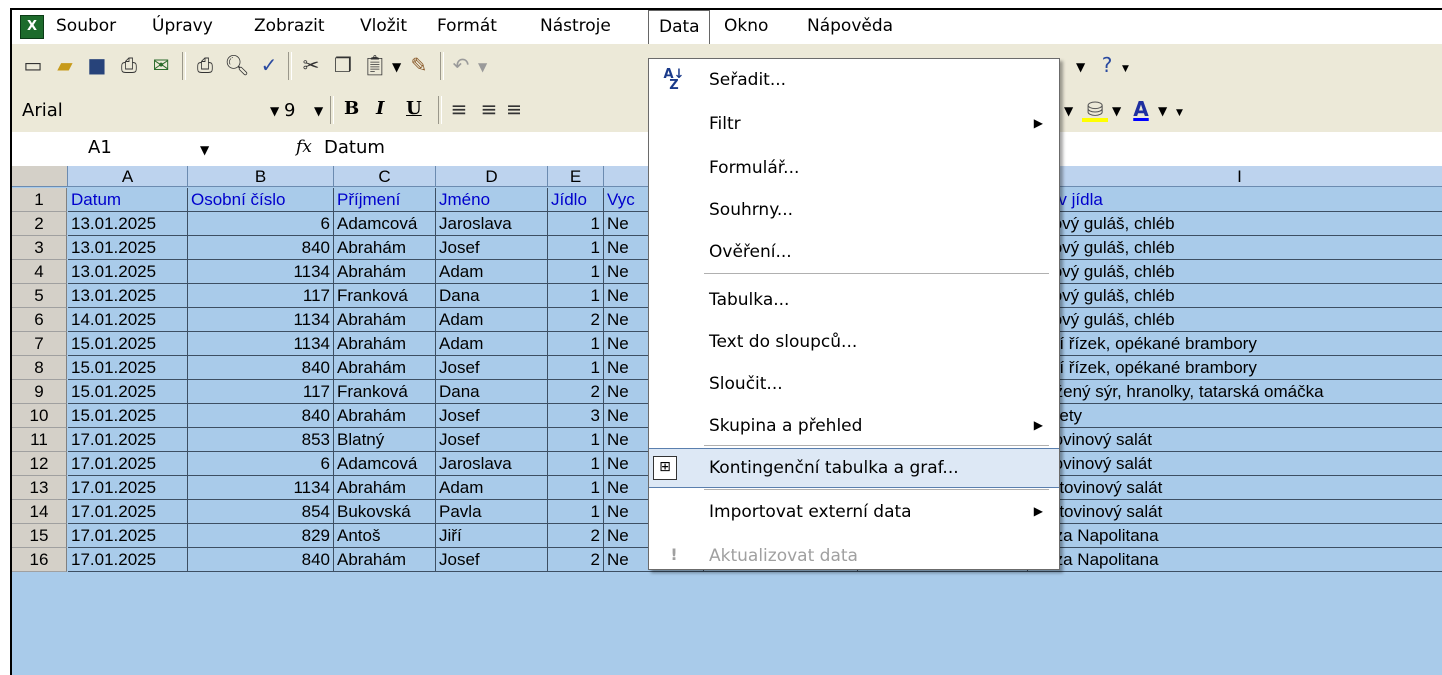  I want to click on row-header: 12, so click(39, 464).